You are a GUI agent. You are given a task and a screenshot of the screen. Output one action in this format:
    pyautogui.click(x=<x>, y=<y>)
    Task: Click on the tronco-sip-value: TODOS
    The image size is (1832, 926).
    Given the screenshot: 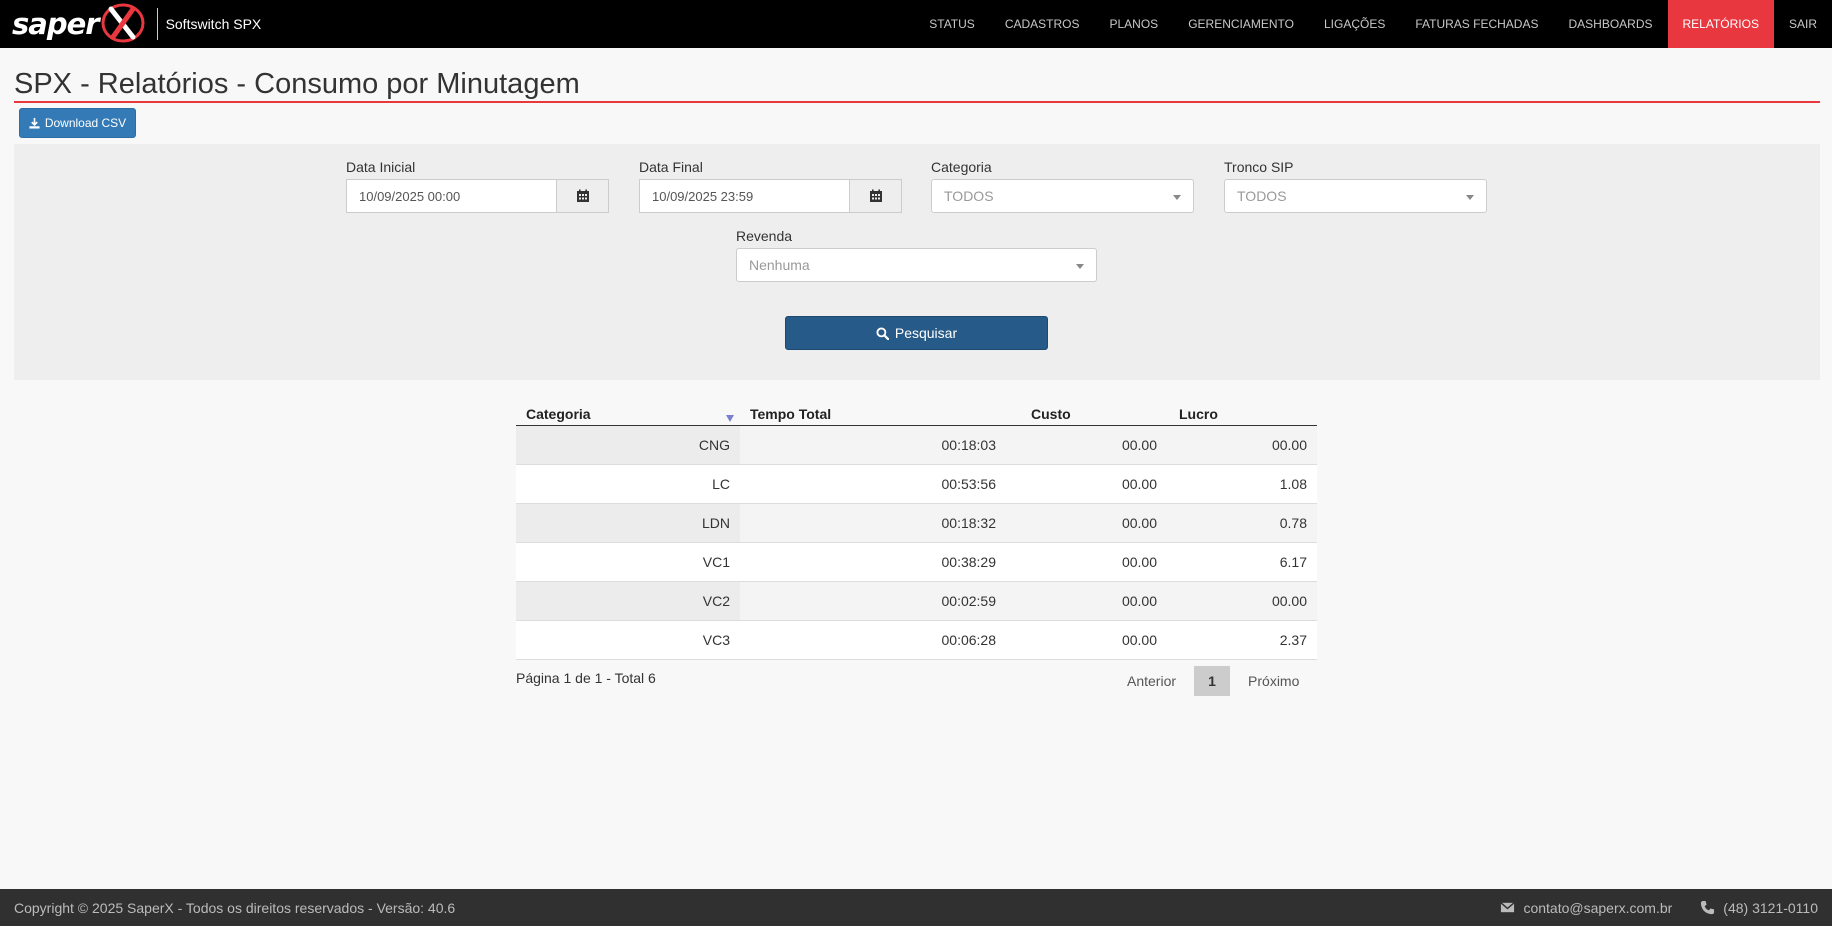 What is the action you would take?
    pyautogui.click(x=1262, y=196)
    